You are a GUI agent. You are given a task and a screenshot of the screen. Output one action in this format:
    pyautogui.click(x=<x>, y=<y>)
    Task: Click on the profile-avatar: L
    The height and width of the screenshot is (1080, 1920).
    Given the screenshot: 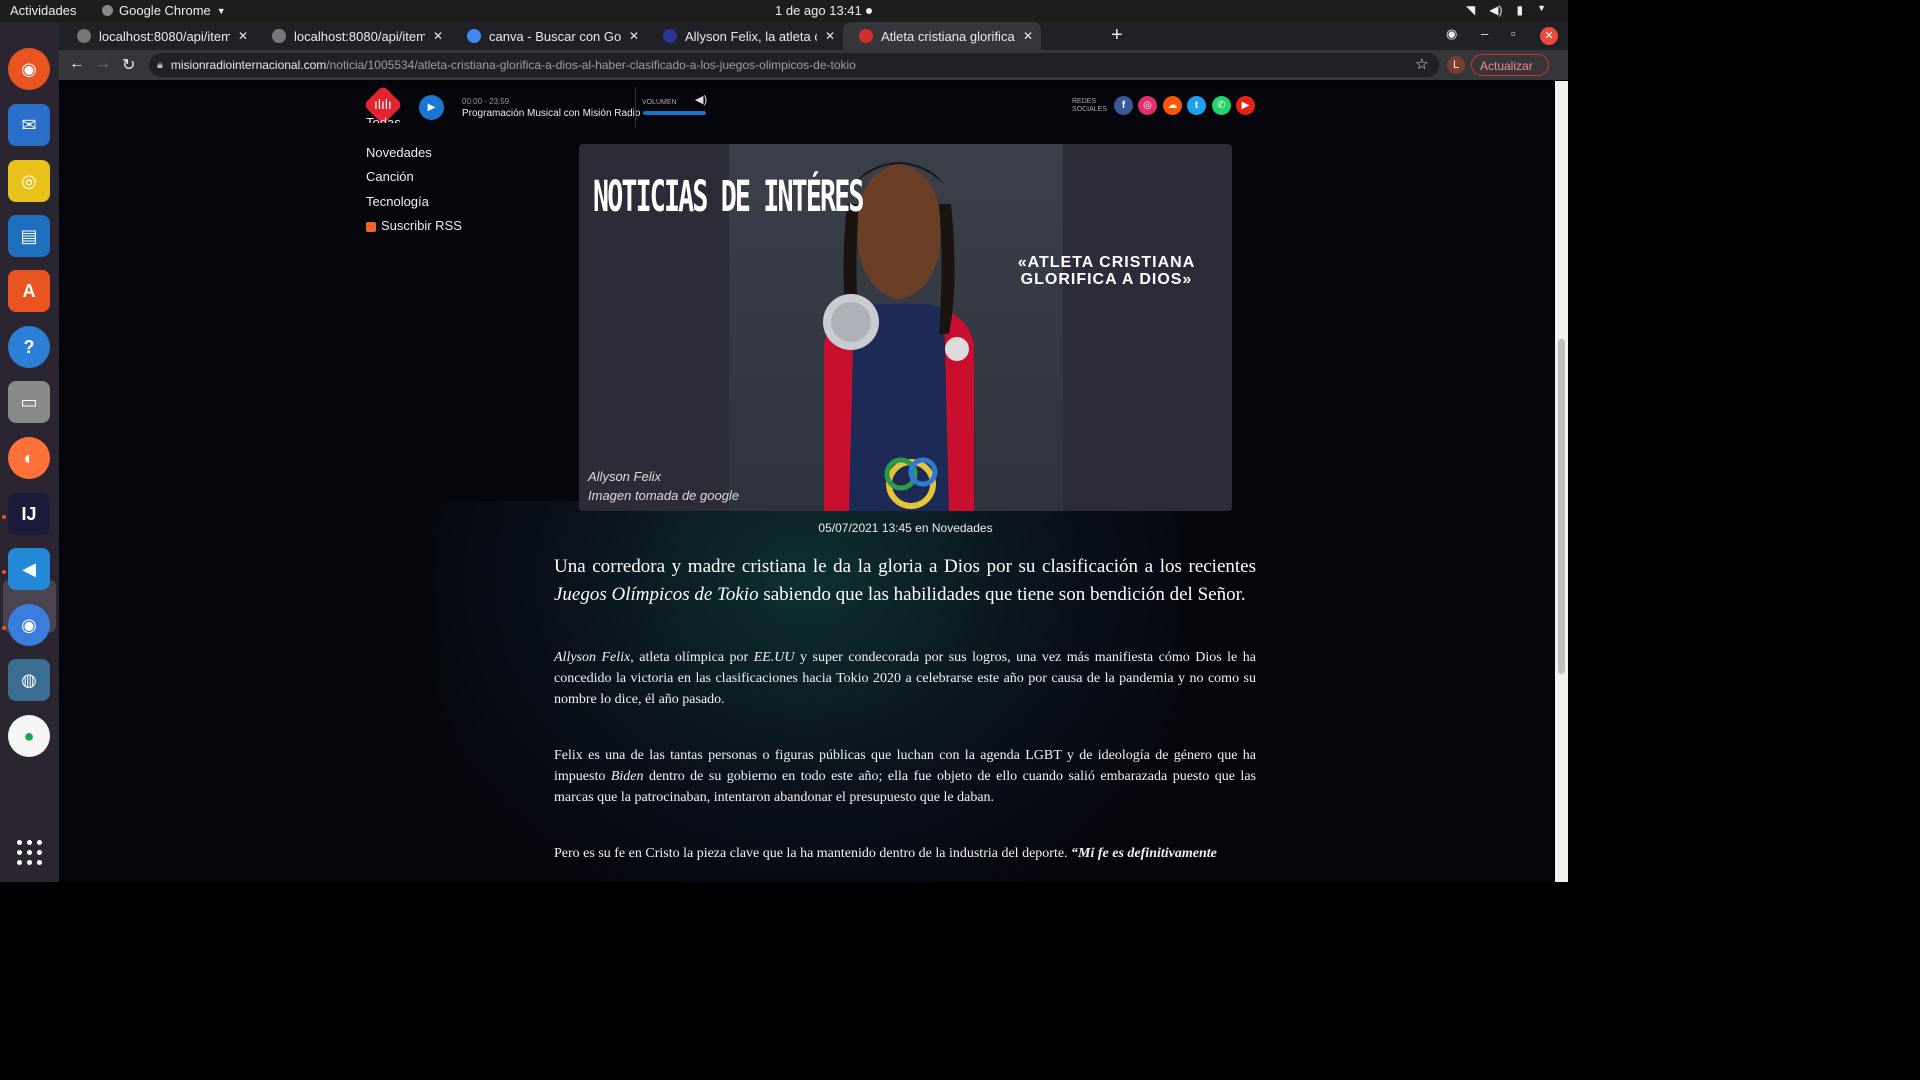 What is the action you would take?
    pyautogui.click(x=1456, y=65)
    